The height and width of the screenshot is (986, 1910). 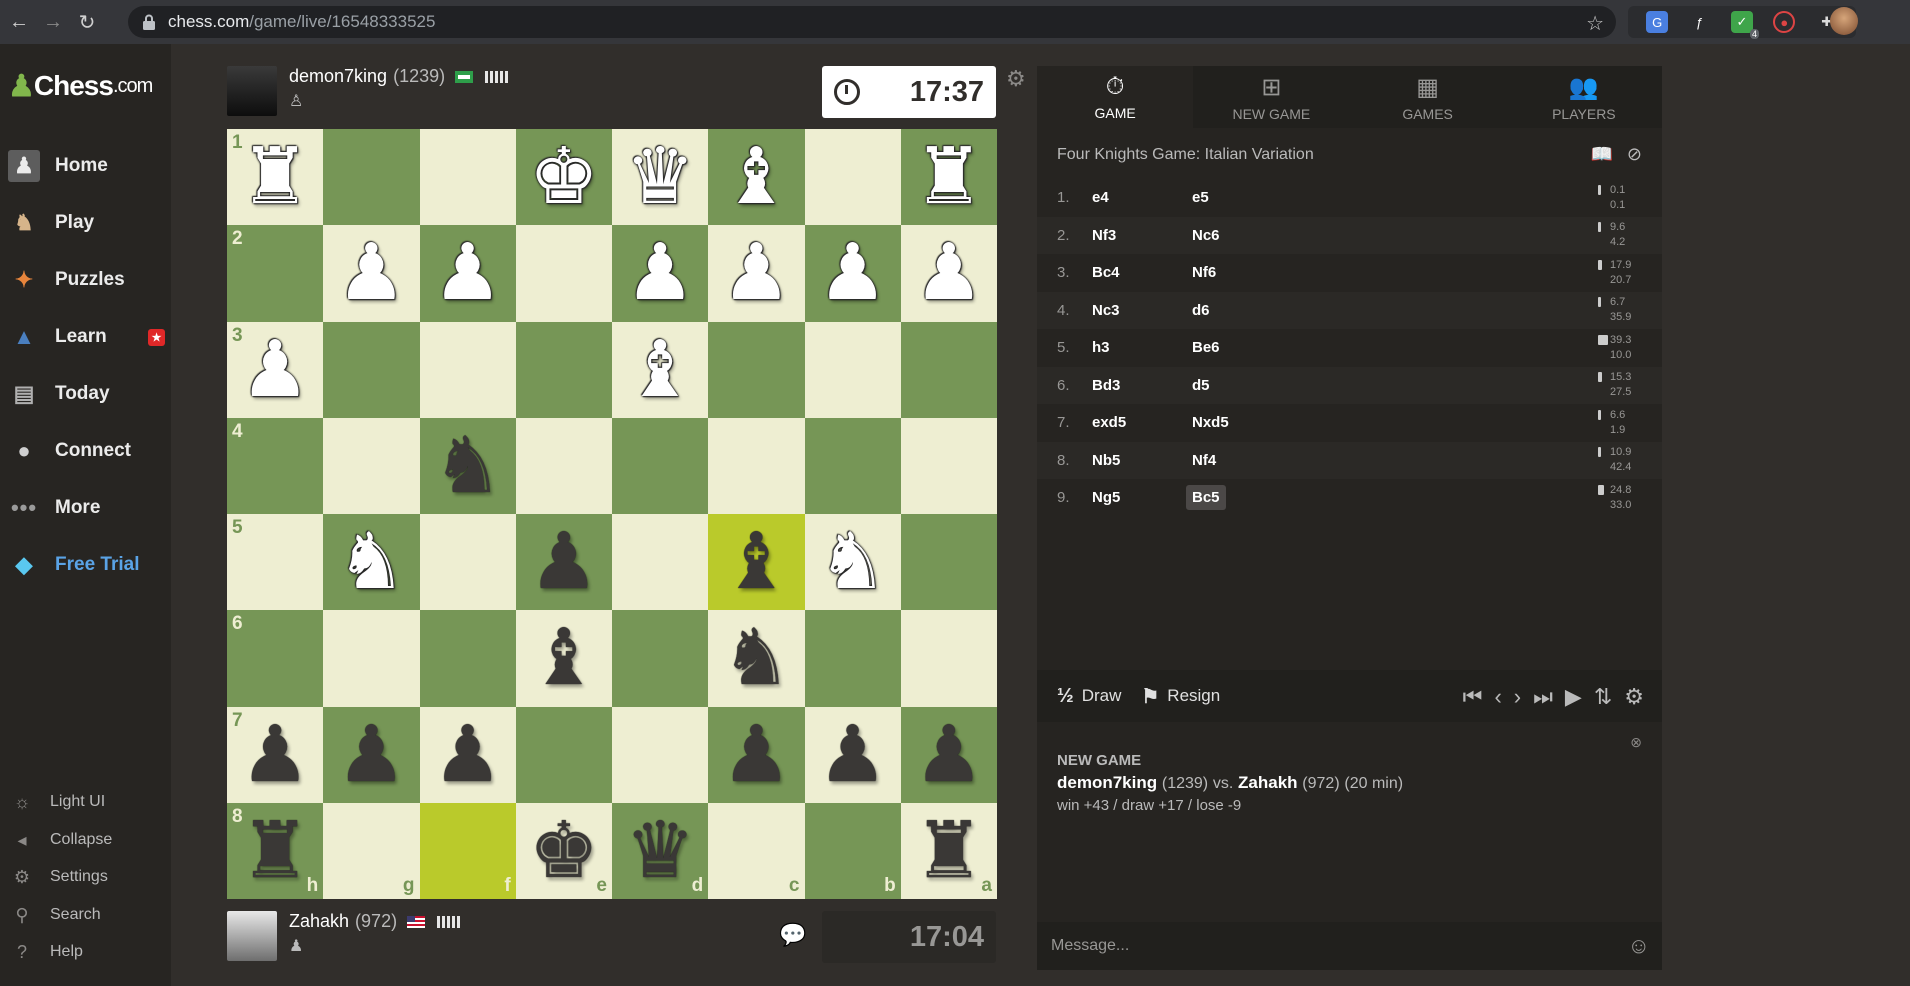 What do you see at coordinates (1657, 22) in the screenshot?
I see `translate-extension-icon: G` at bounding box center [1657, 22].